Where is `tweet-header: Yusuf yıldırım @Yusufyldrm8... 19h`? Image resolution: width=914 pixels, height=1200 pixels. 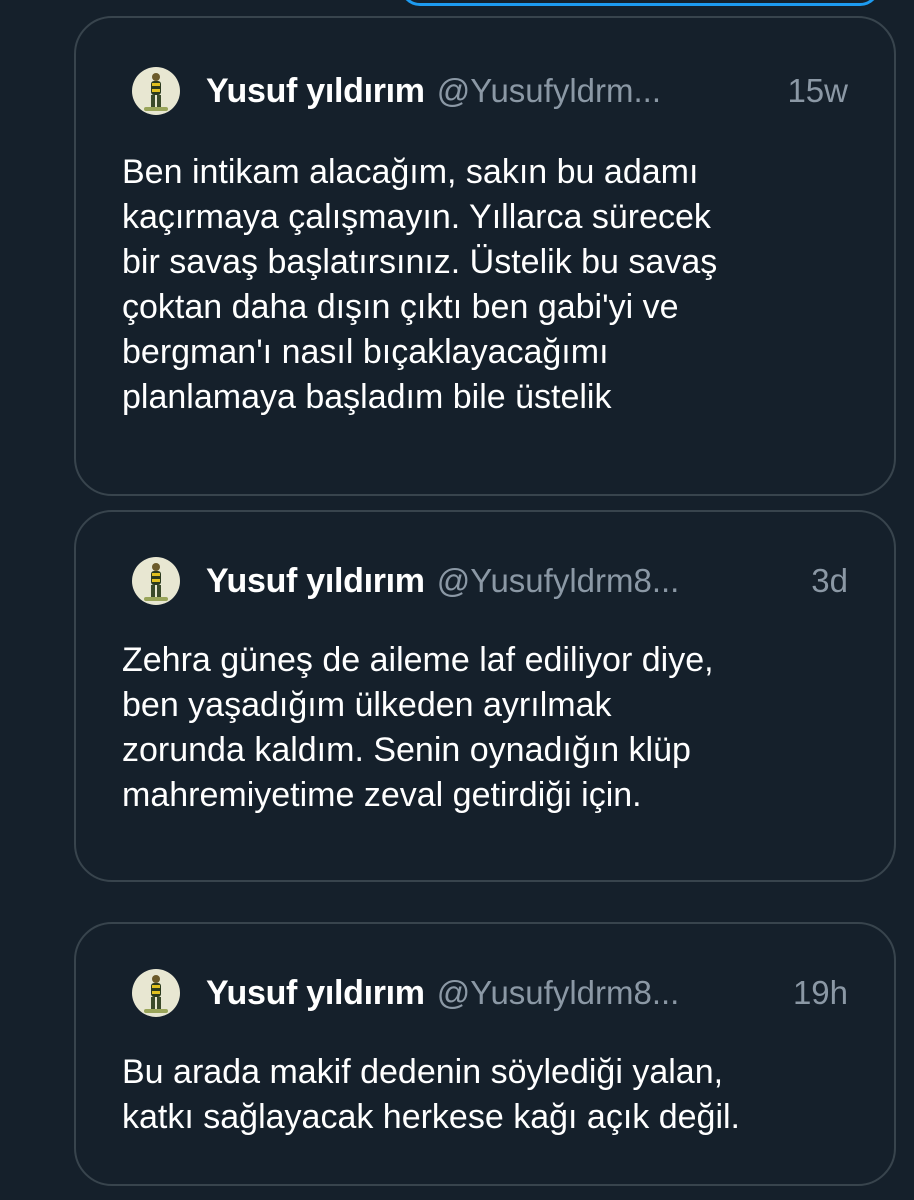
tweet-header: Yusuf yıldırım @Yusufyldrm8... 19h is located at coordinates (490, 993).